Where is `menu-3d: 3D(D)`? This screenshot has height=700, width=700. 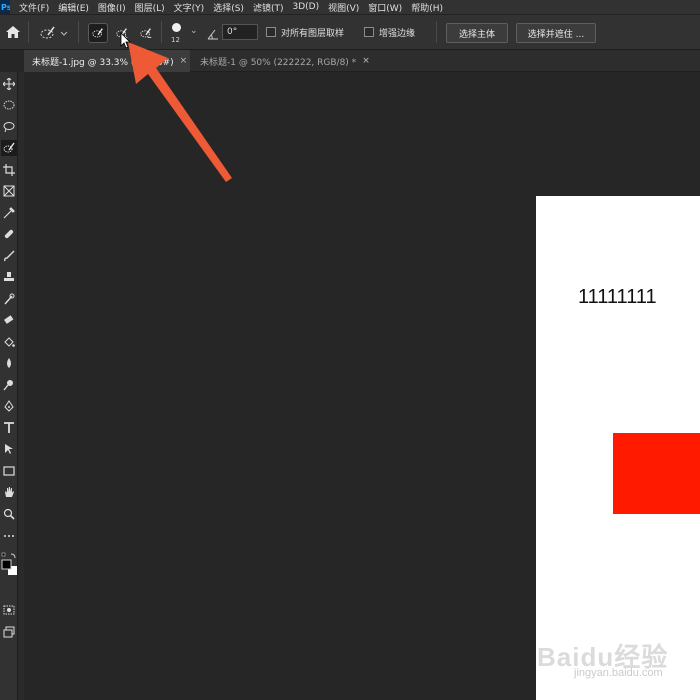
menu-3d: 3D(D) is located at coordinates (305, 7).